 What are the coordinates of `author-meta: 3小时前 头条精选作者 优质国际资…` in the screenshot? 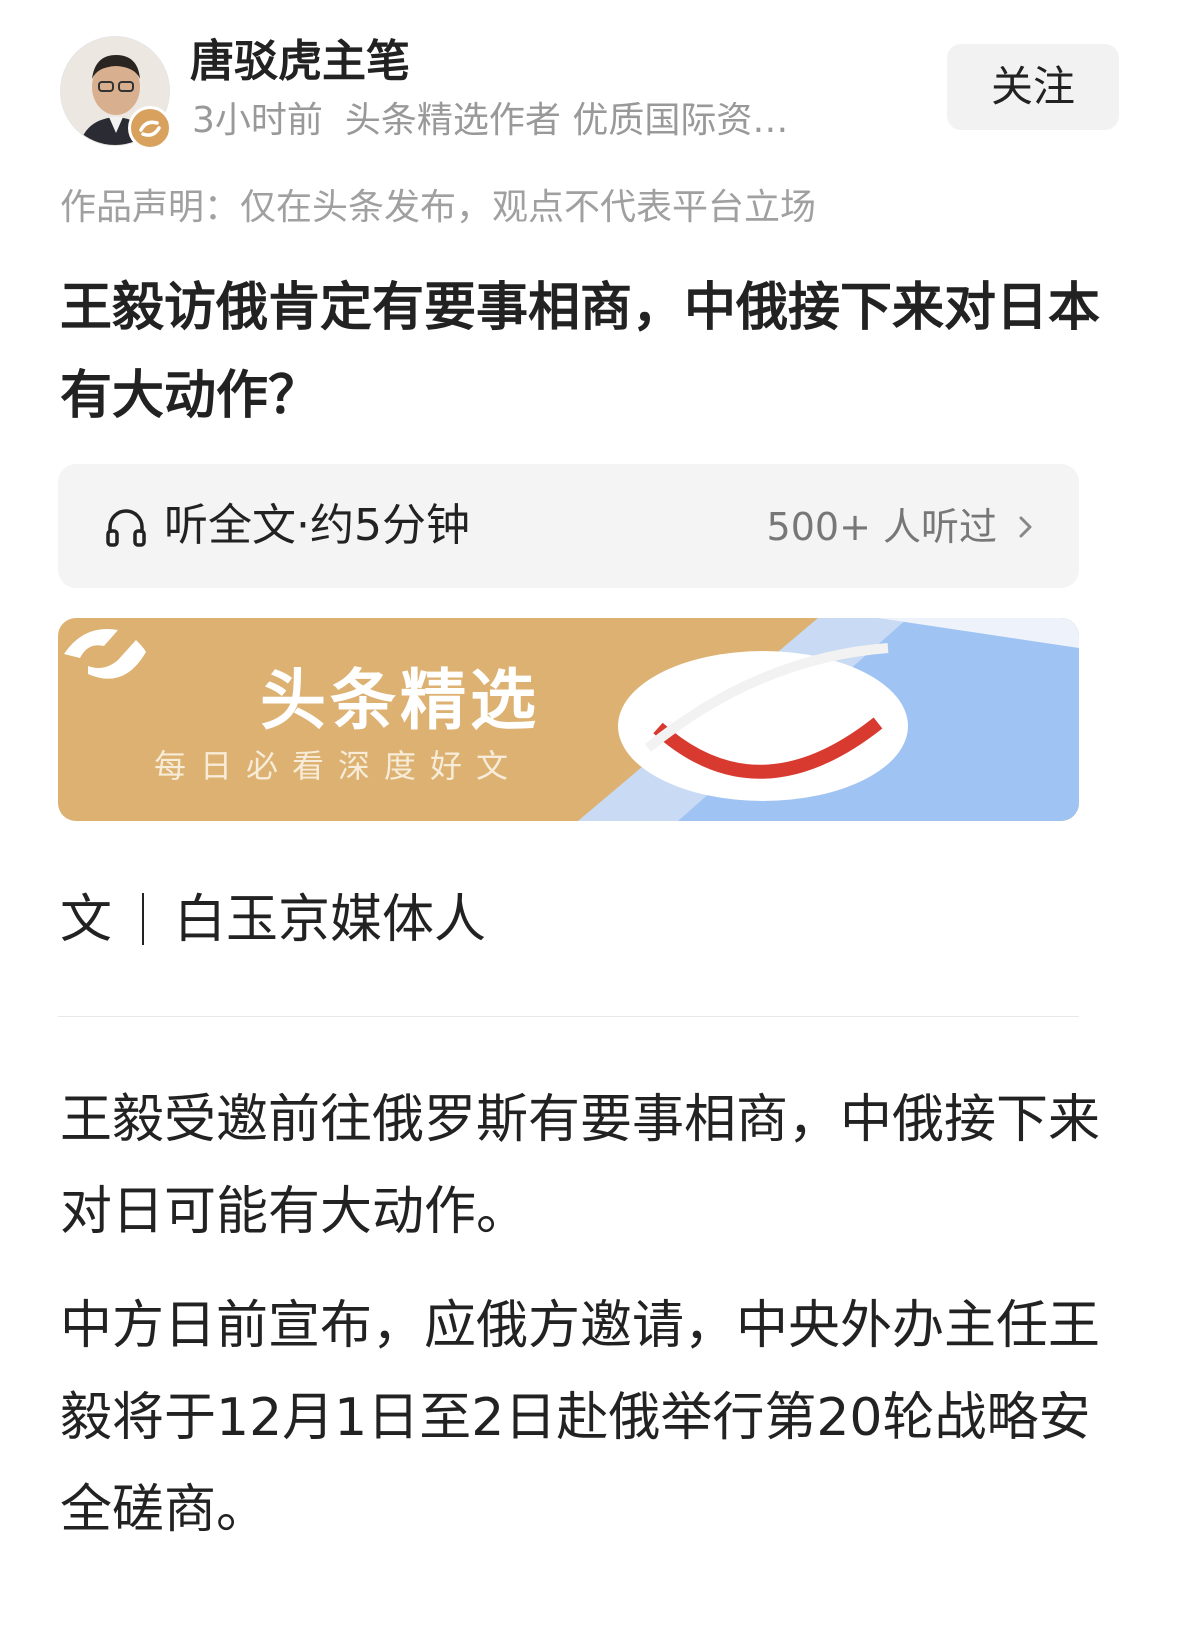 It's located at (532, 121).